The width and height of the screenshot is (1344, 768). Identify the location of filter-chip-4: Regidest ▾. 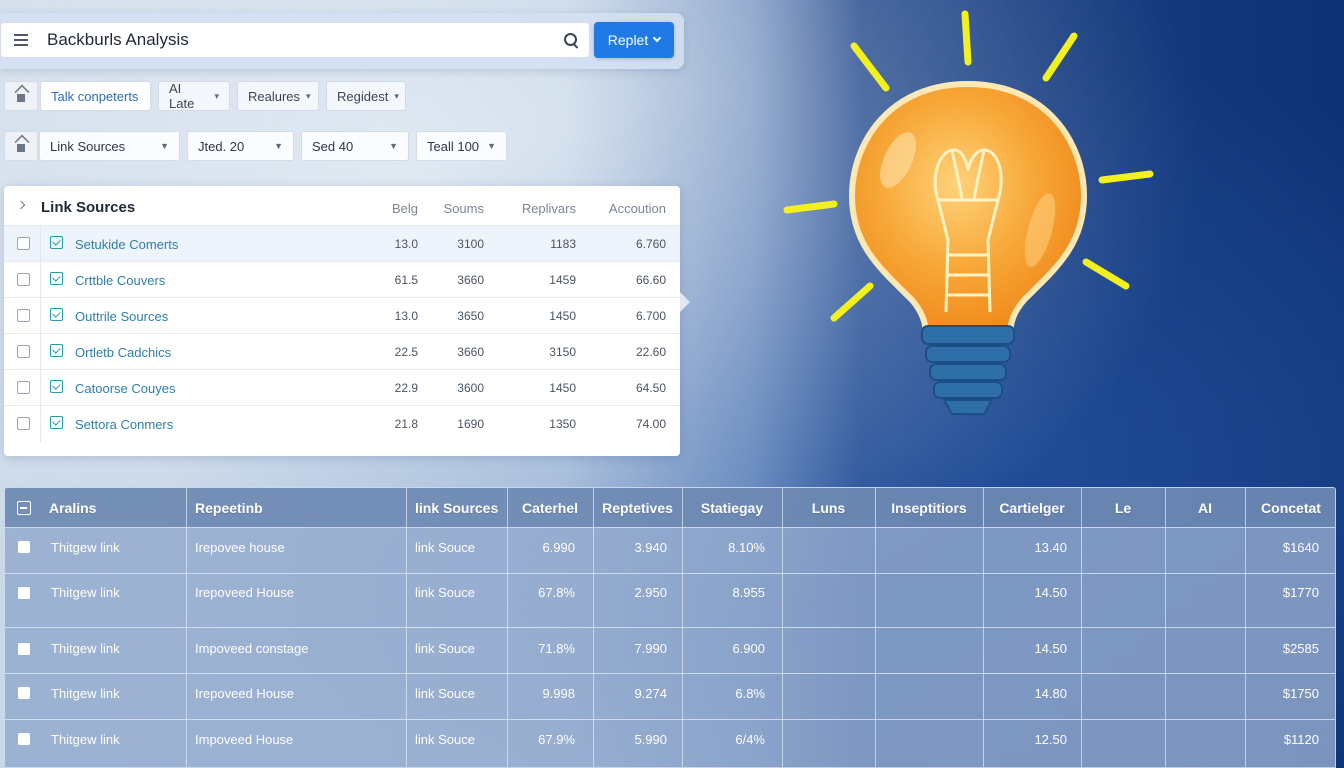
(366, 96).